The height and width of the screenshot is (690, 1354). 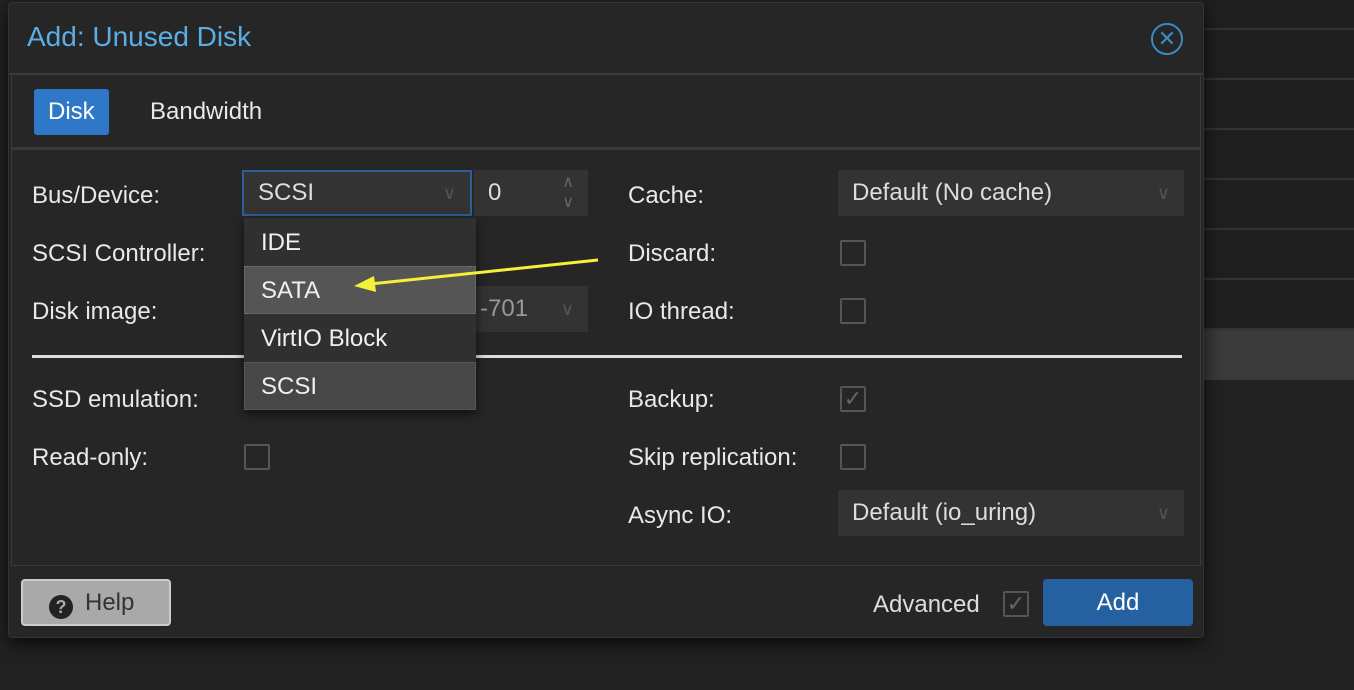 I want to click on question-circle-icon: ?, so click(x=61, y=607).